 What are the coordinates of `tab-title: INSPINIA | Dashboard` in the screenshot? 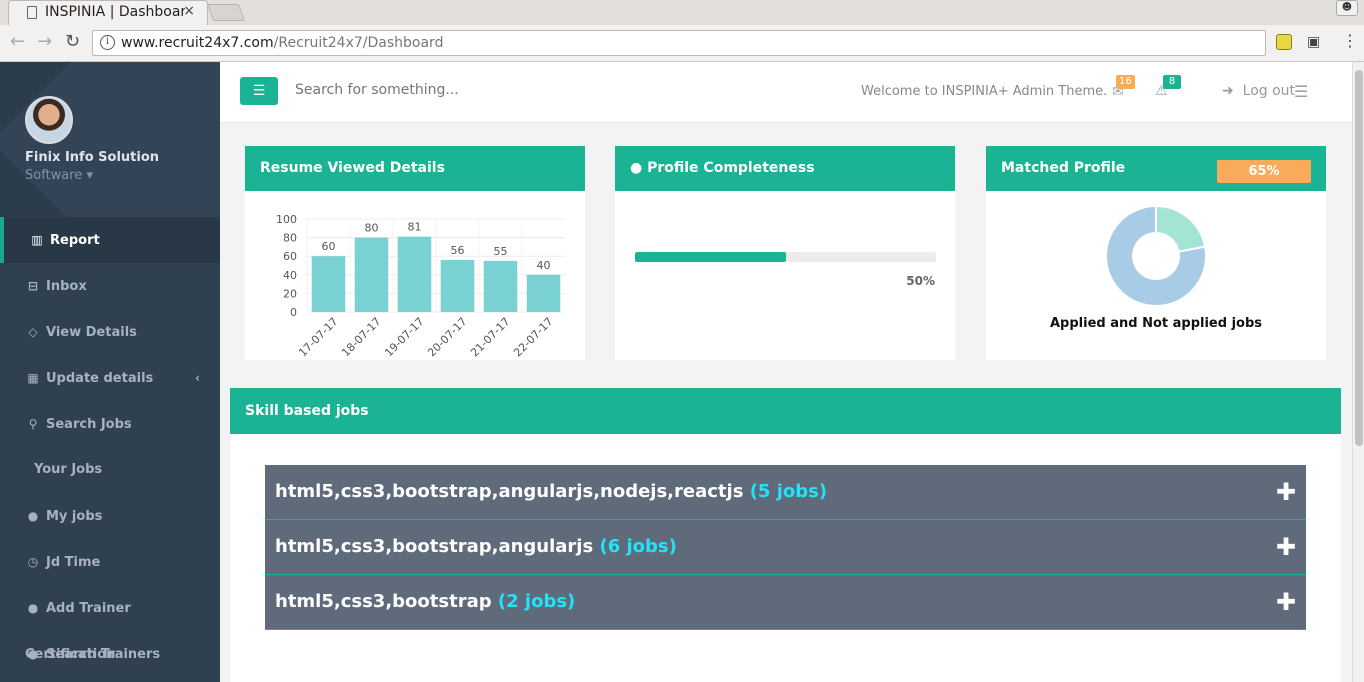 It's located at (115, 12).